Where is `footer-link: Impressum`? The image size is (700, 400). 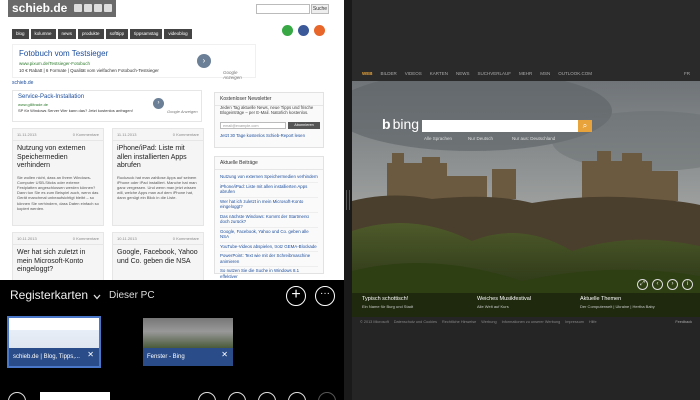 footer-link: Impressum is located at coordinates (574, 322).